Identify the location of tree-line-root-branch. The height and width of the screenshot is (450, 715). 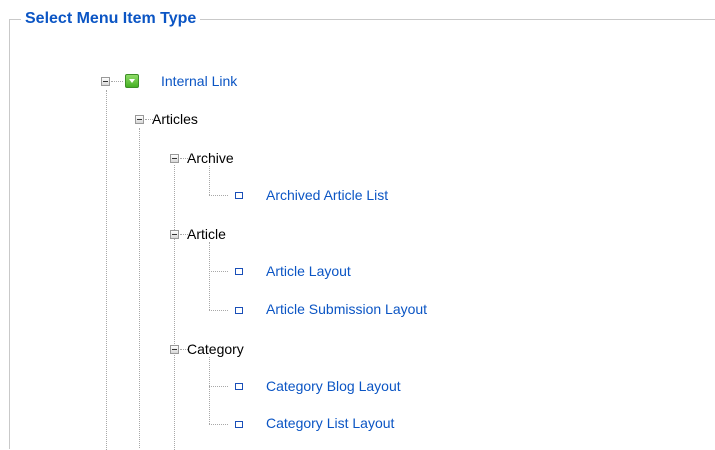
(117, 81).